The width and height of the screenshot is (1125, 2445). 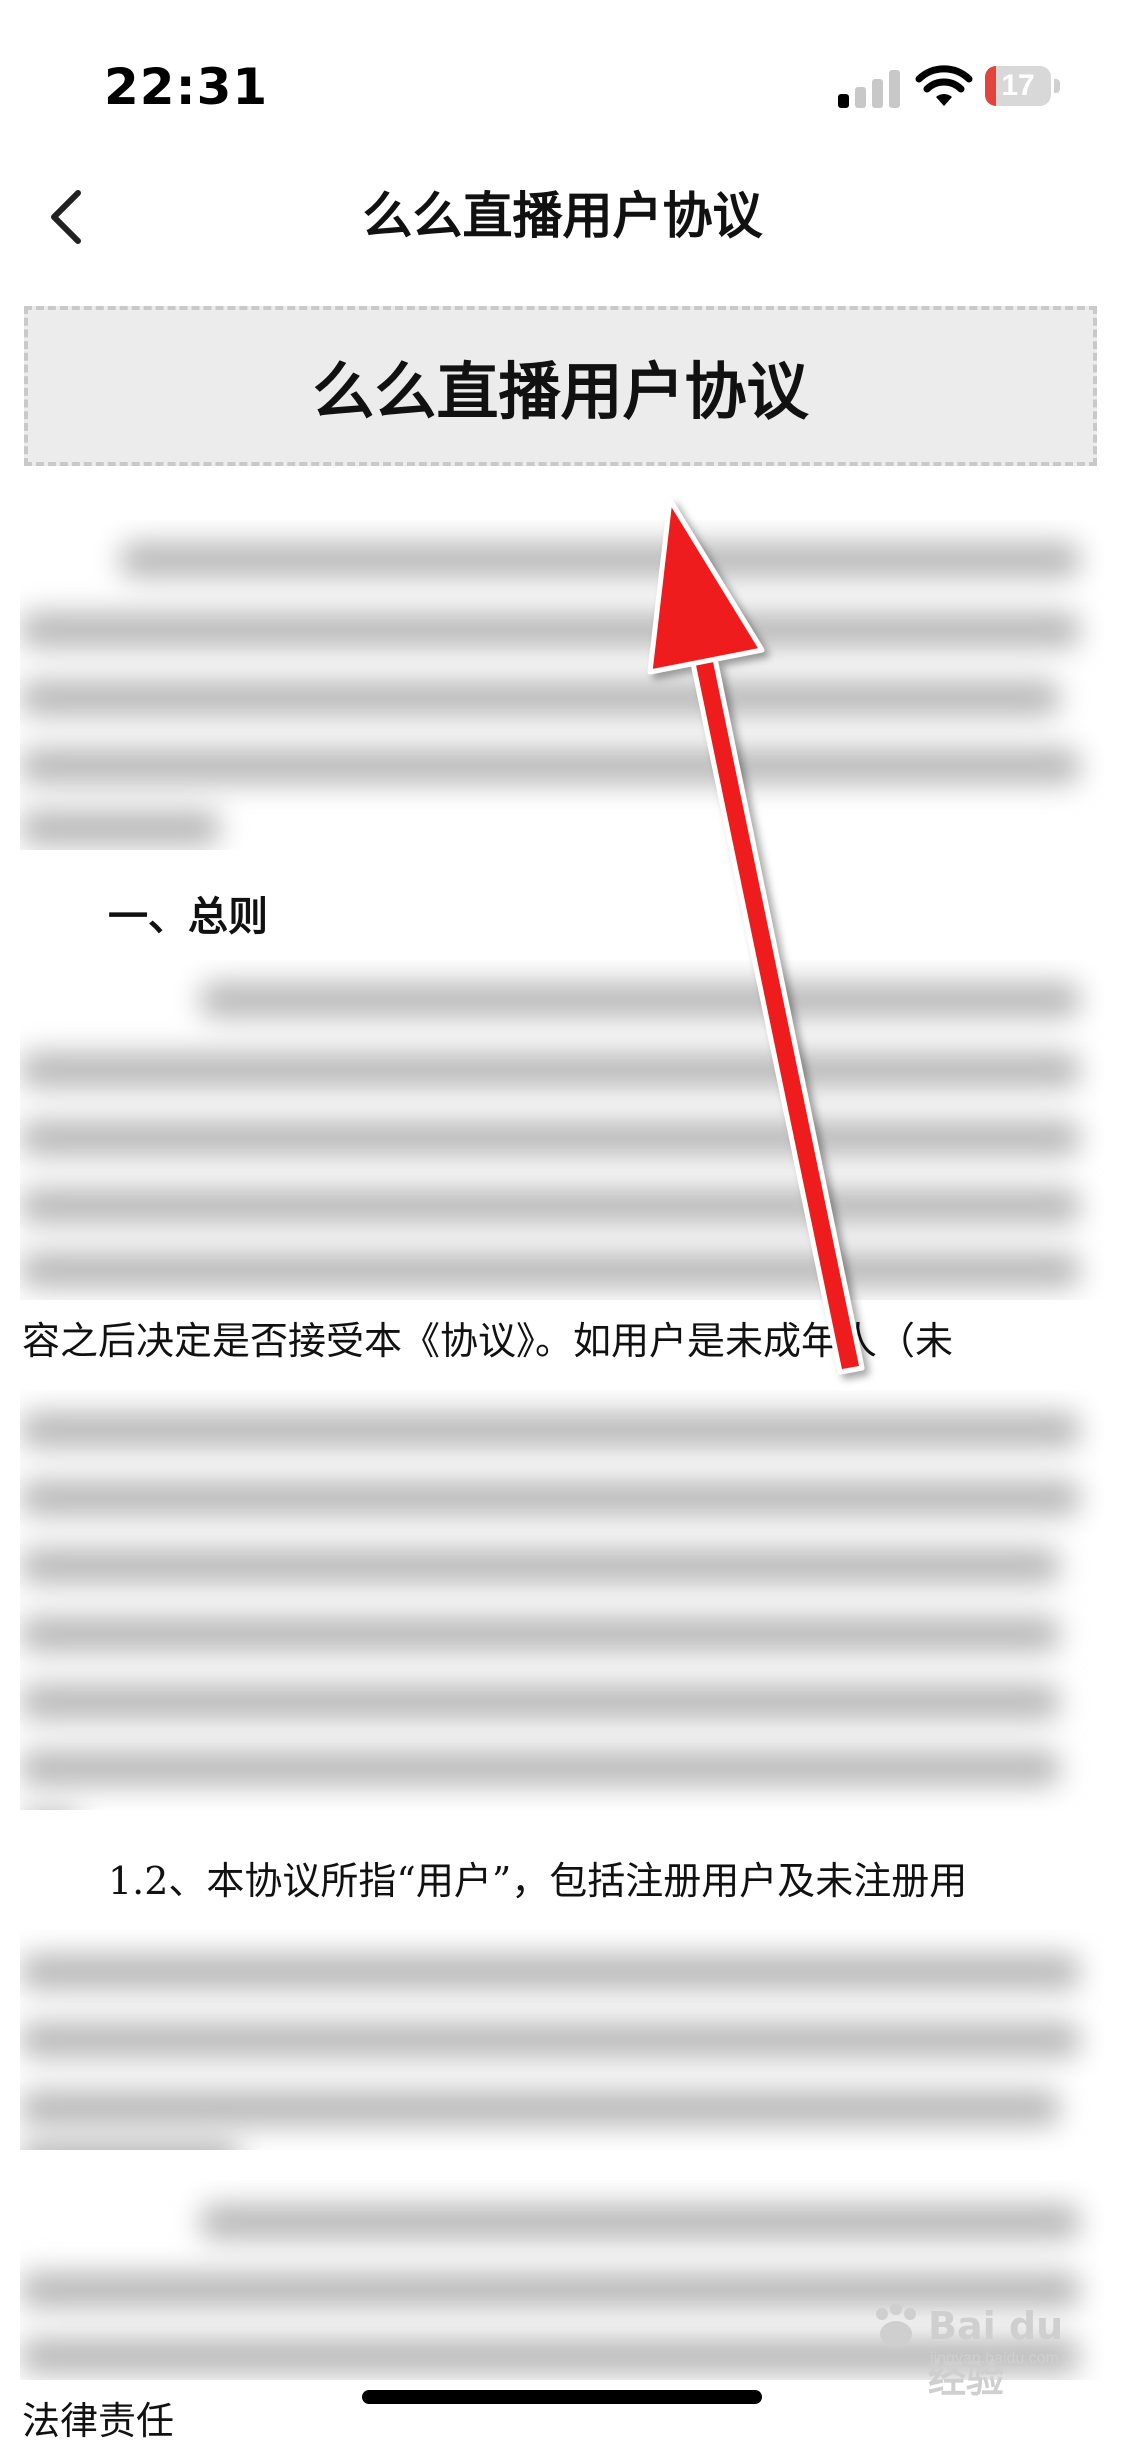 I want to click on battery-level: 17, so click(x=1018, y=85).